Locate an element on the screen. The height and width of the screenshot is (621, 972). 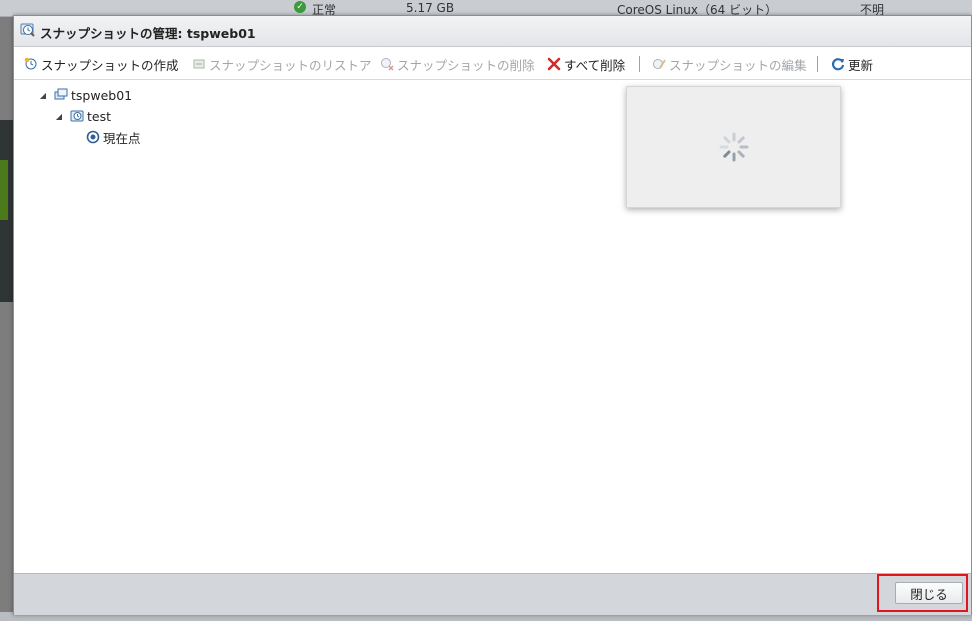
delete-all-button: すべて削除 is located at coordinates (586, 64).